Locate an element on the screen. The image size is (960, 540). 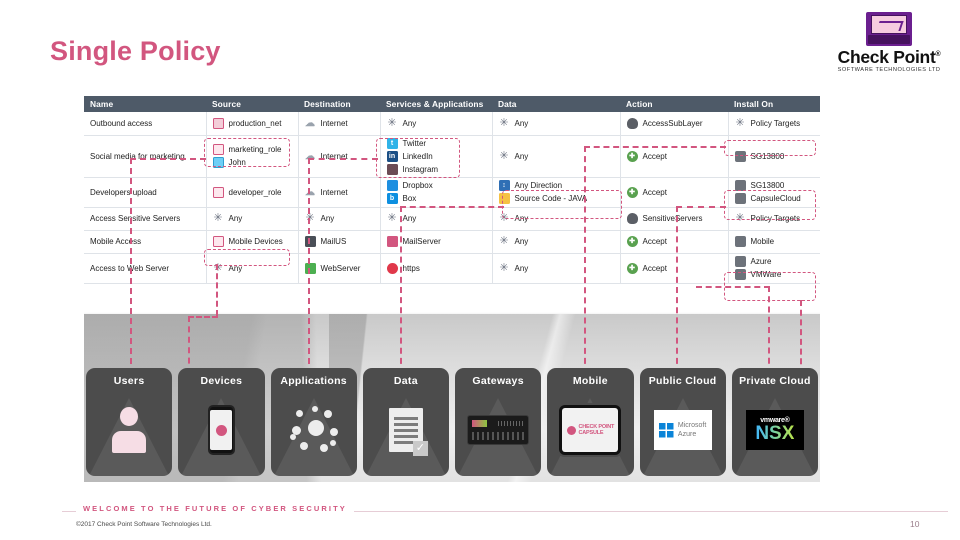
cell-name: Access to Web Server is located at coordinates (145, 268).